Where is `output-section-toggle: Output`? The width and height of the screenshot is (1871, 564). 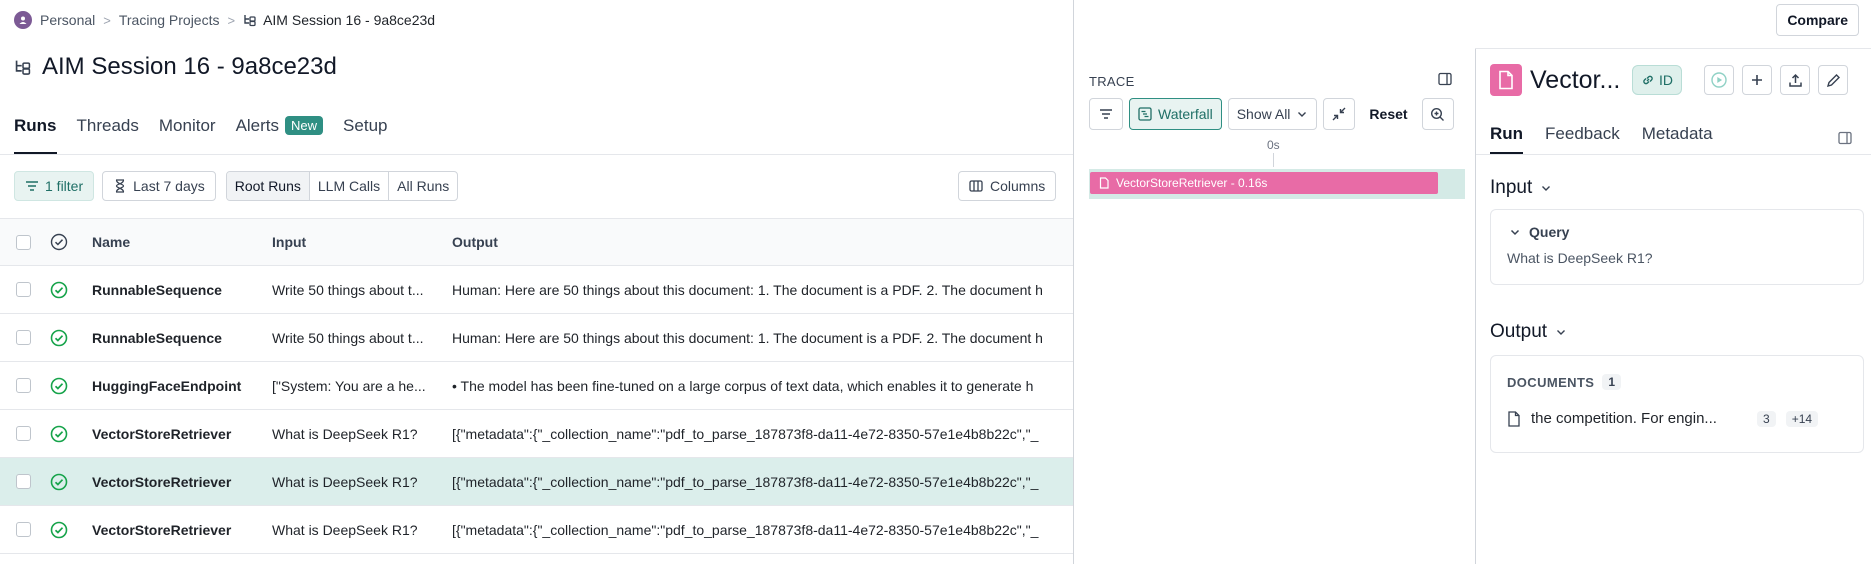 output-section-toggle: Output is located at coordinates (1528, 332).